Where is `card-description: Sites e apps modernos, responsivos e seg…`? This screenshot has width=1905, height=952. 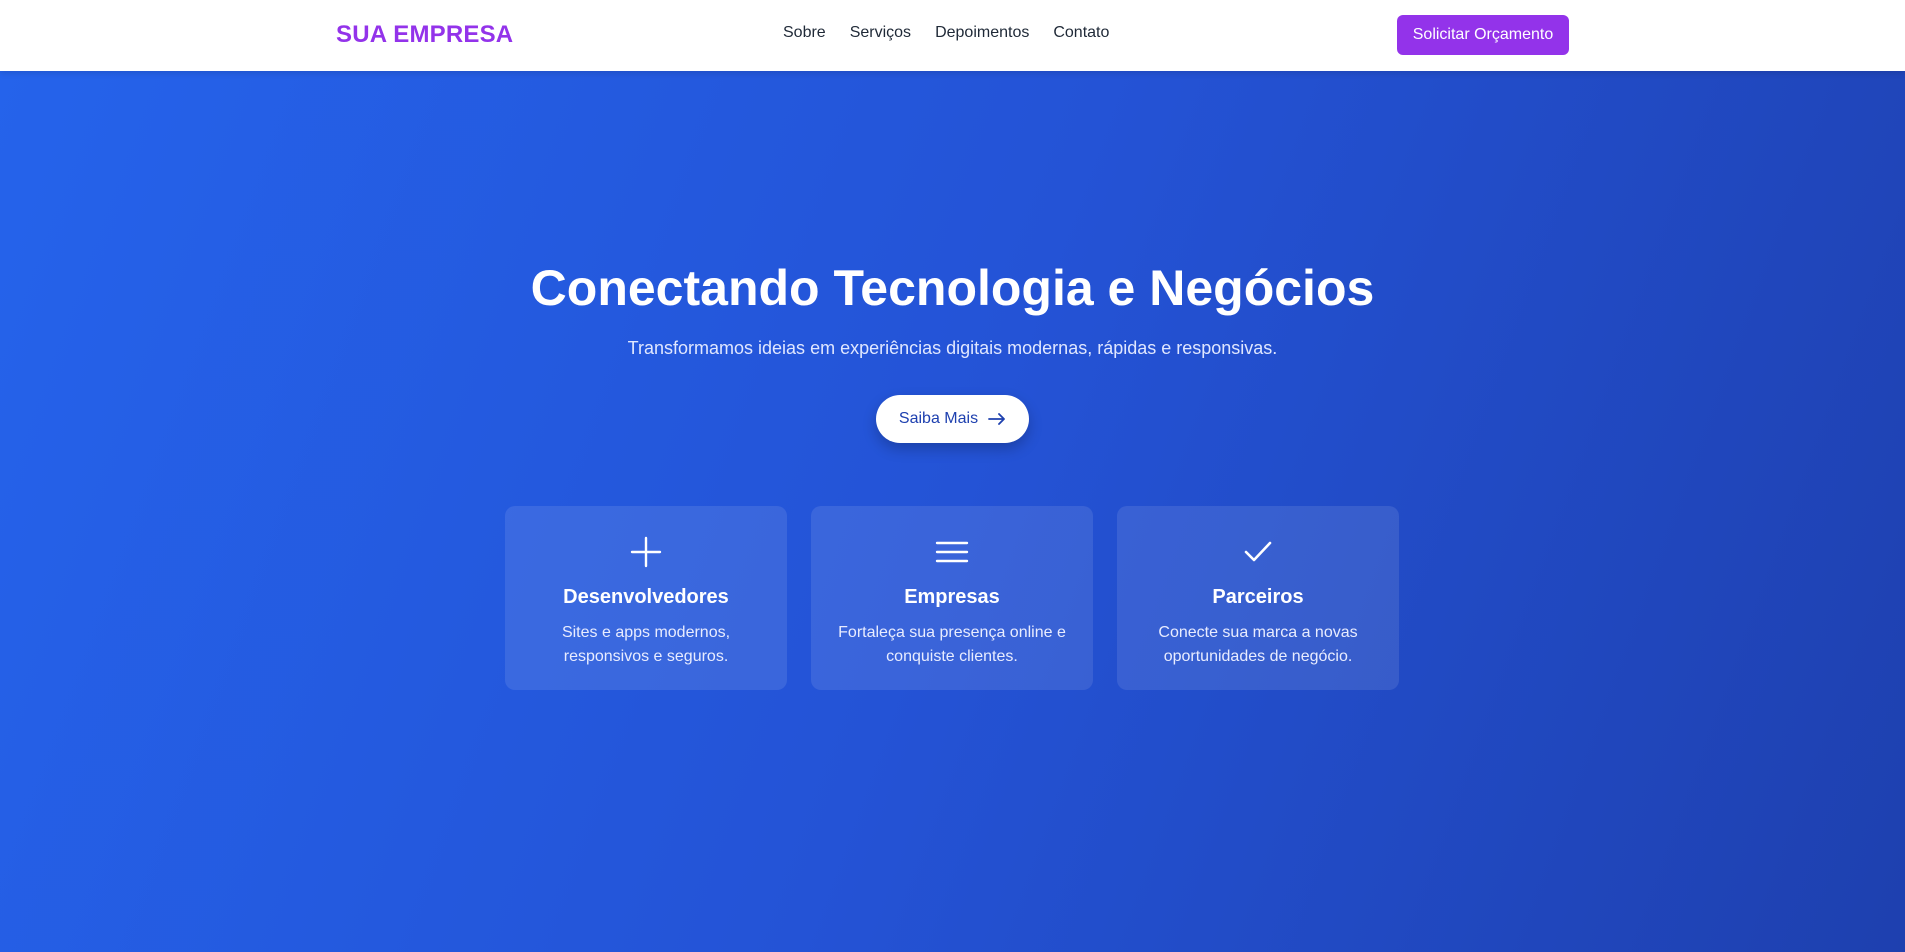 card-description: Sites e apps modernos, responsivos e seg… is located at coordinates (646, 644).